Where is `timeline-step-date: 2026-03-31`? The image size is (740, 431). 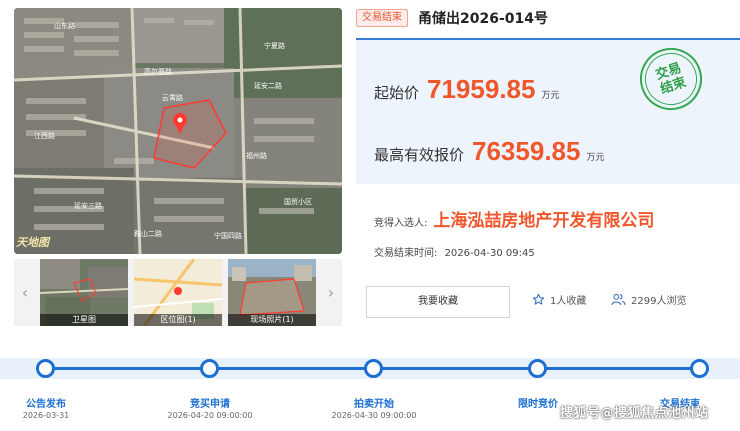 timeline-step-date: 2026-03-31 is located at coordinates (46, 415).